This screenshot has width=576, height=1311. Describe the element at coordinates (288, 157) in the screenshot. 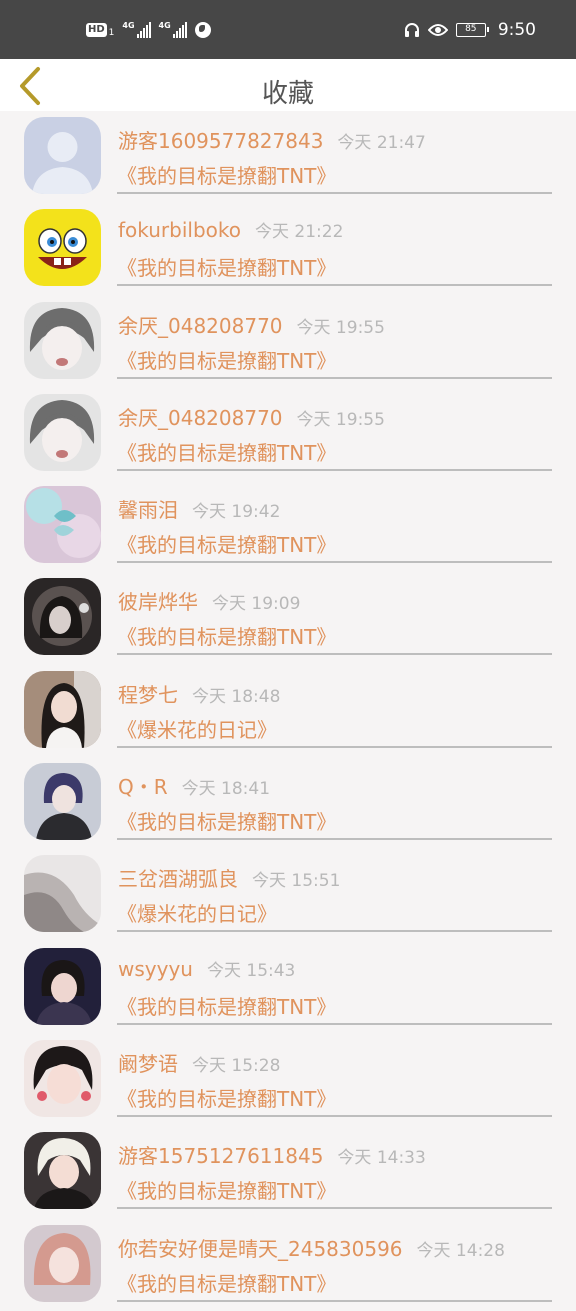

I see `list-item: 游客1609577827843 今天 21:47 《我的目标是撩翻TNT》` at that location.